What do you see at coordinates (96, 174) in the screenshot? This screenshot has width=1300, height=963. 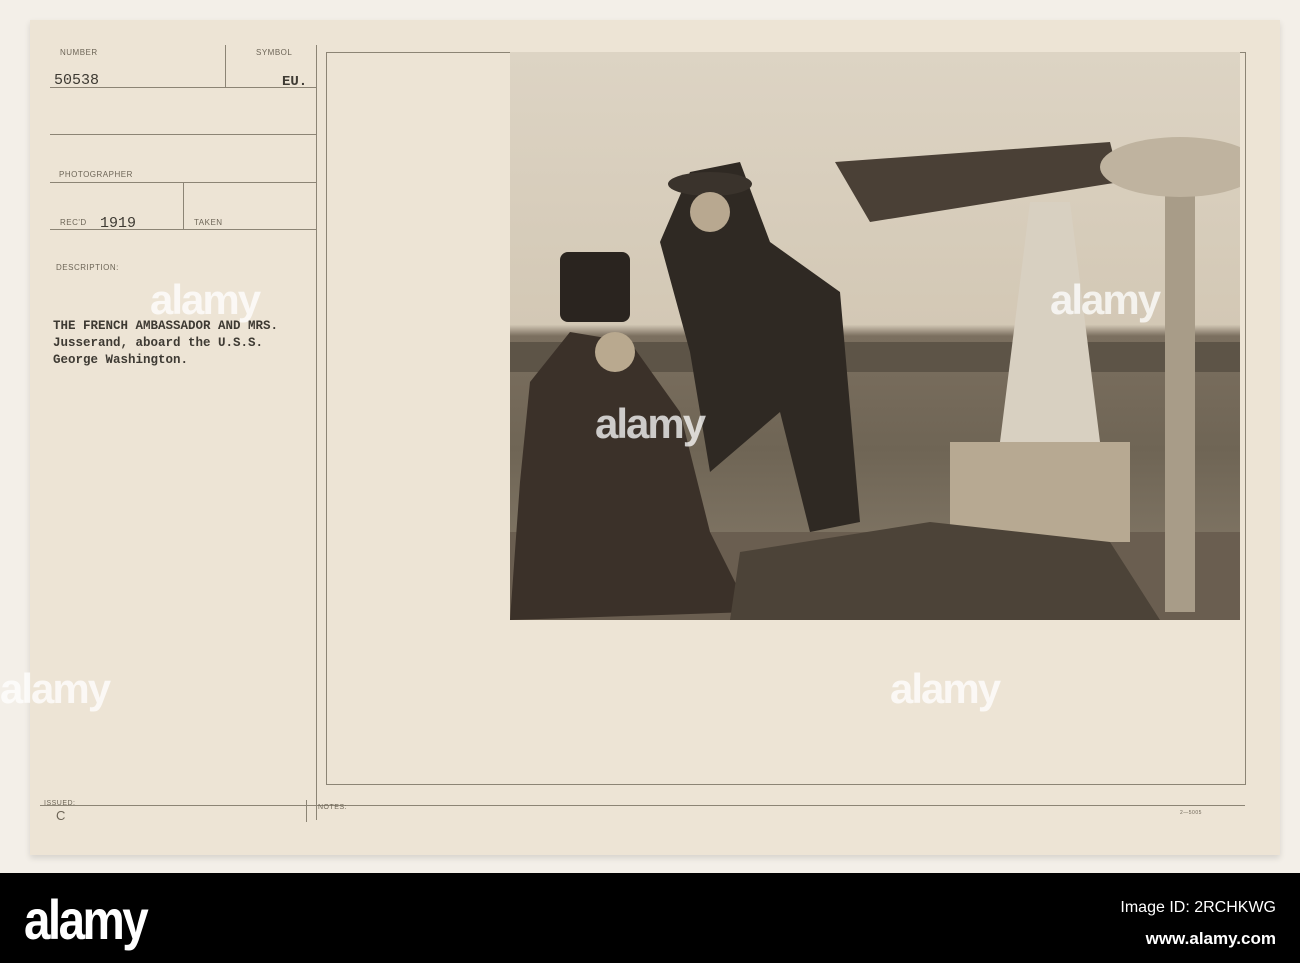 I see `photographer-label: PHOTOGRAPHER` at bounding box center [96, 174].